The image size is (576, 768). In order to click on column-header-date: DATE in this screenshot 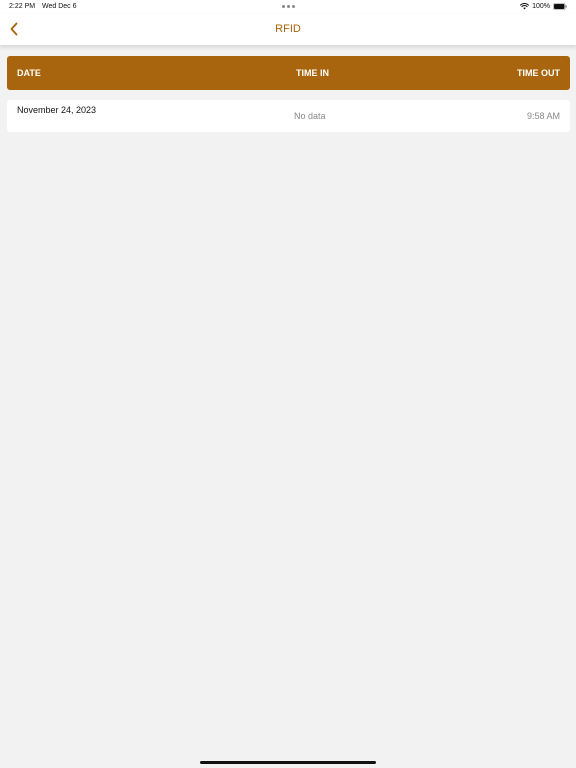, I will do `click(29, 73)`.